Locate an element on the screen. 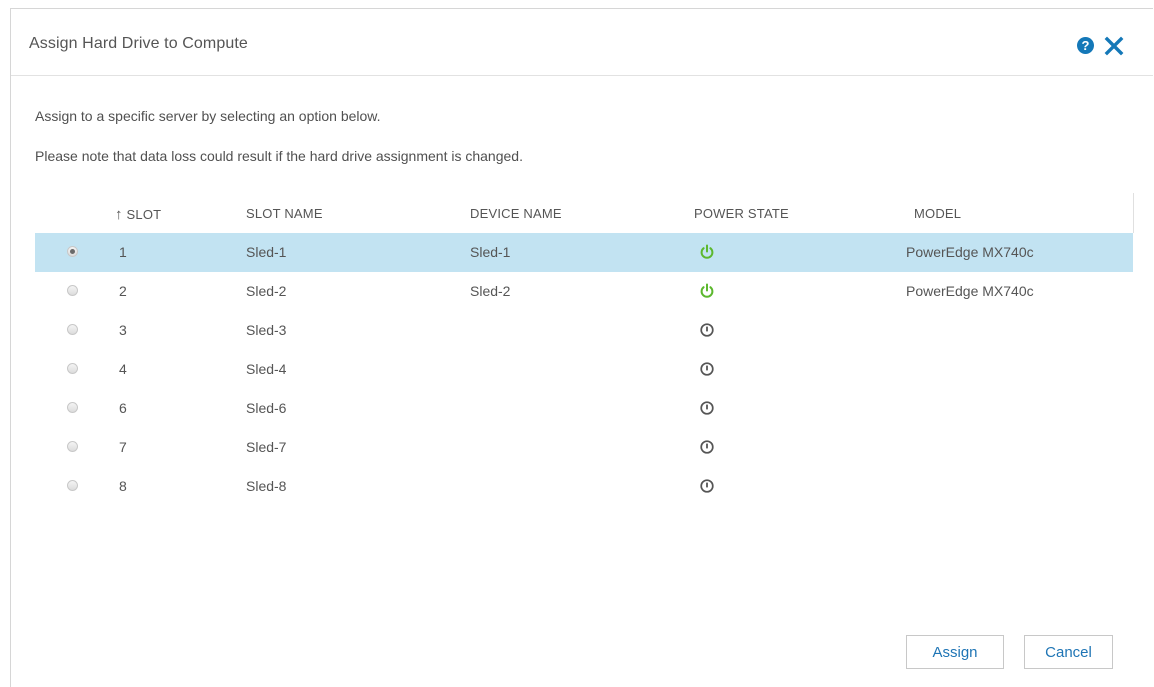  dialog-header: Assign Hard Drive to Compute ? is located at coordinates (582, 42).